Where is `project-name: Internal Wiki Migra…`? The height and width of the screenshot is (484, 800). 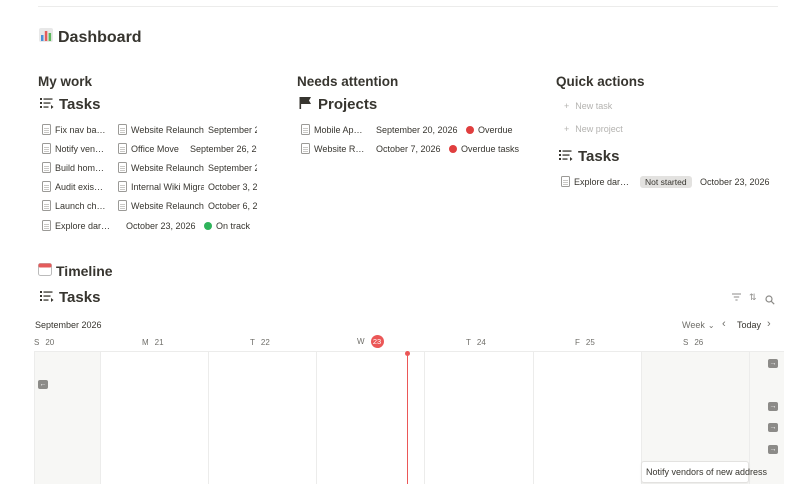
project-name: Internal Wiki Migra… is located at coordinates (167, 186).